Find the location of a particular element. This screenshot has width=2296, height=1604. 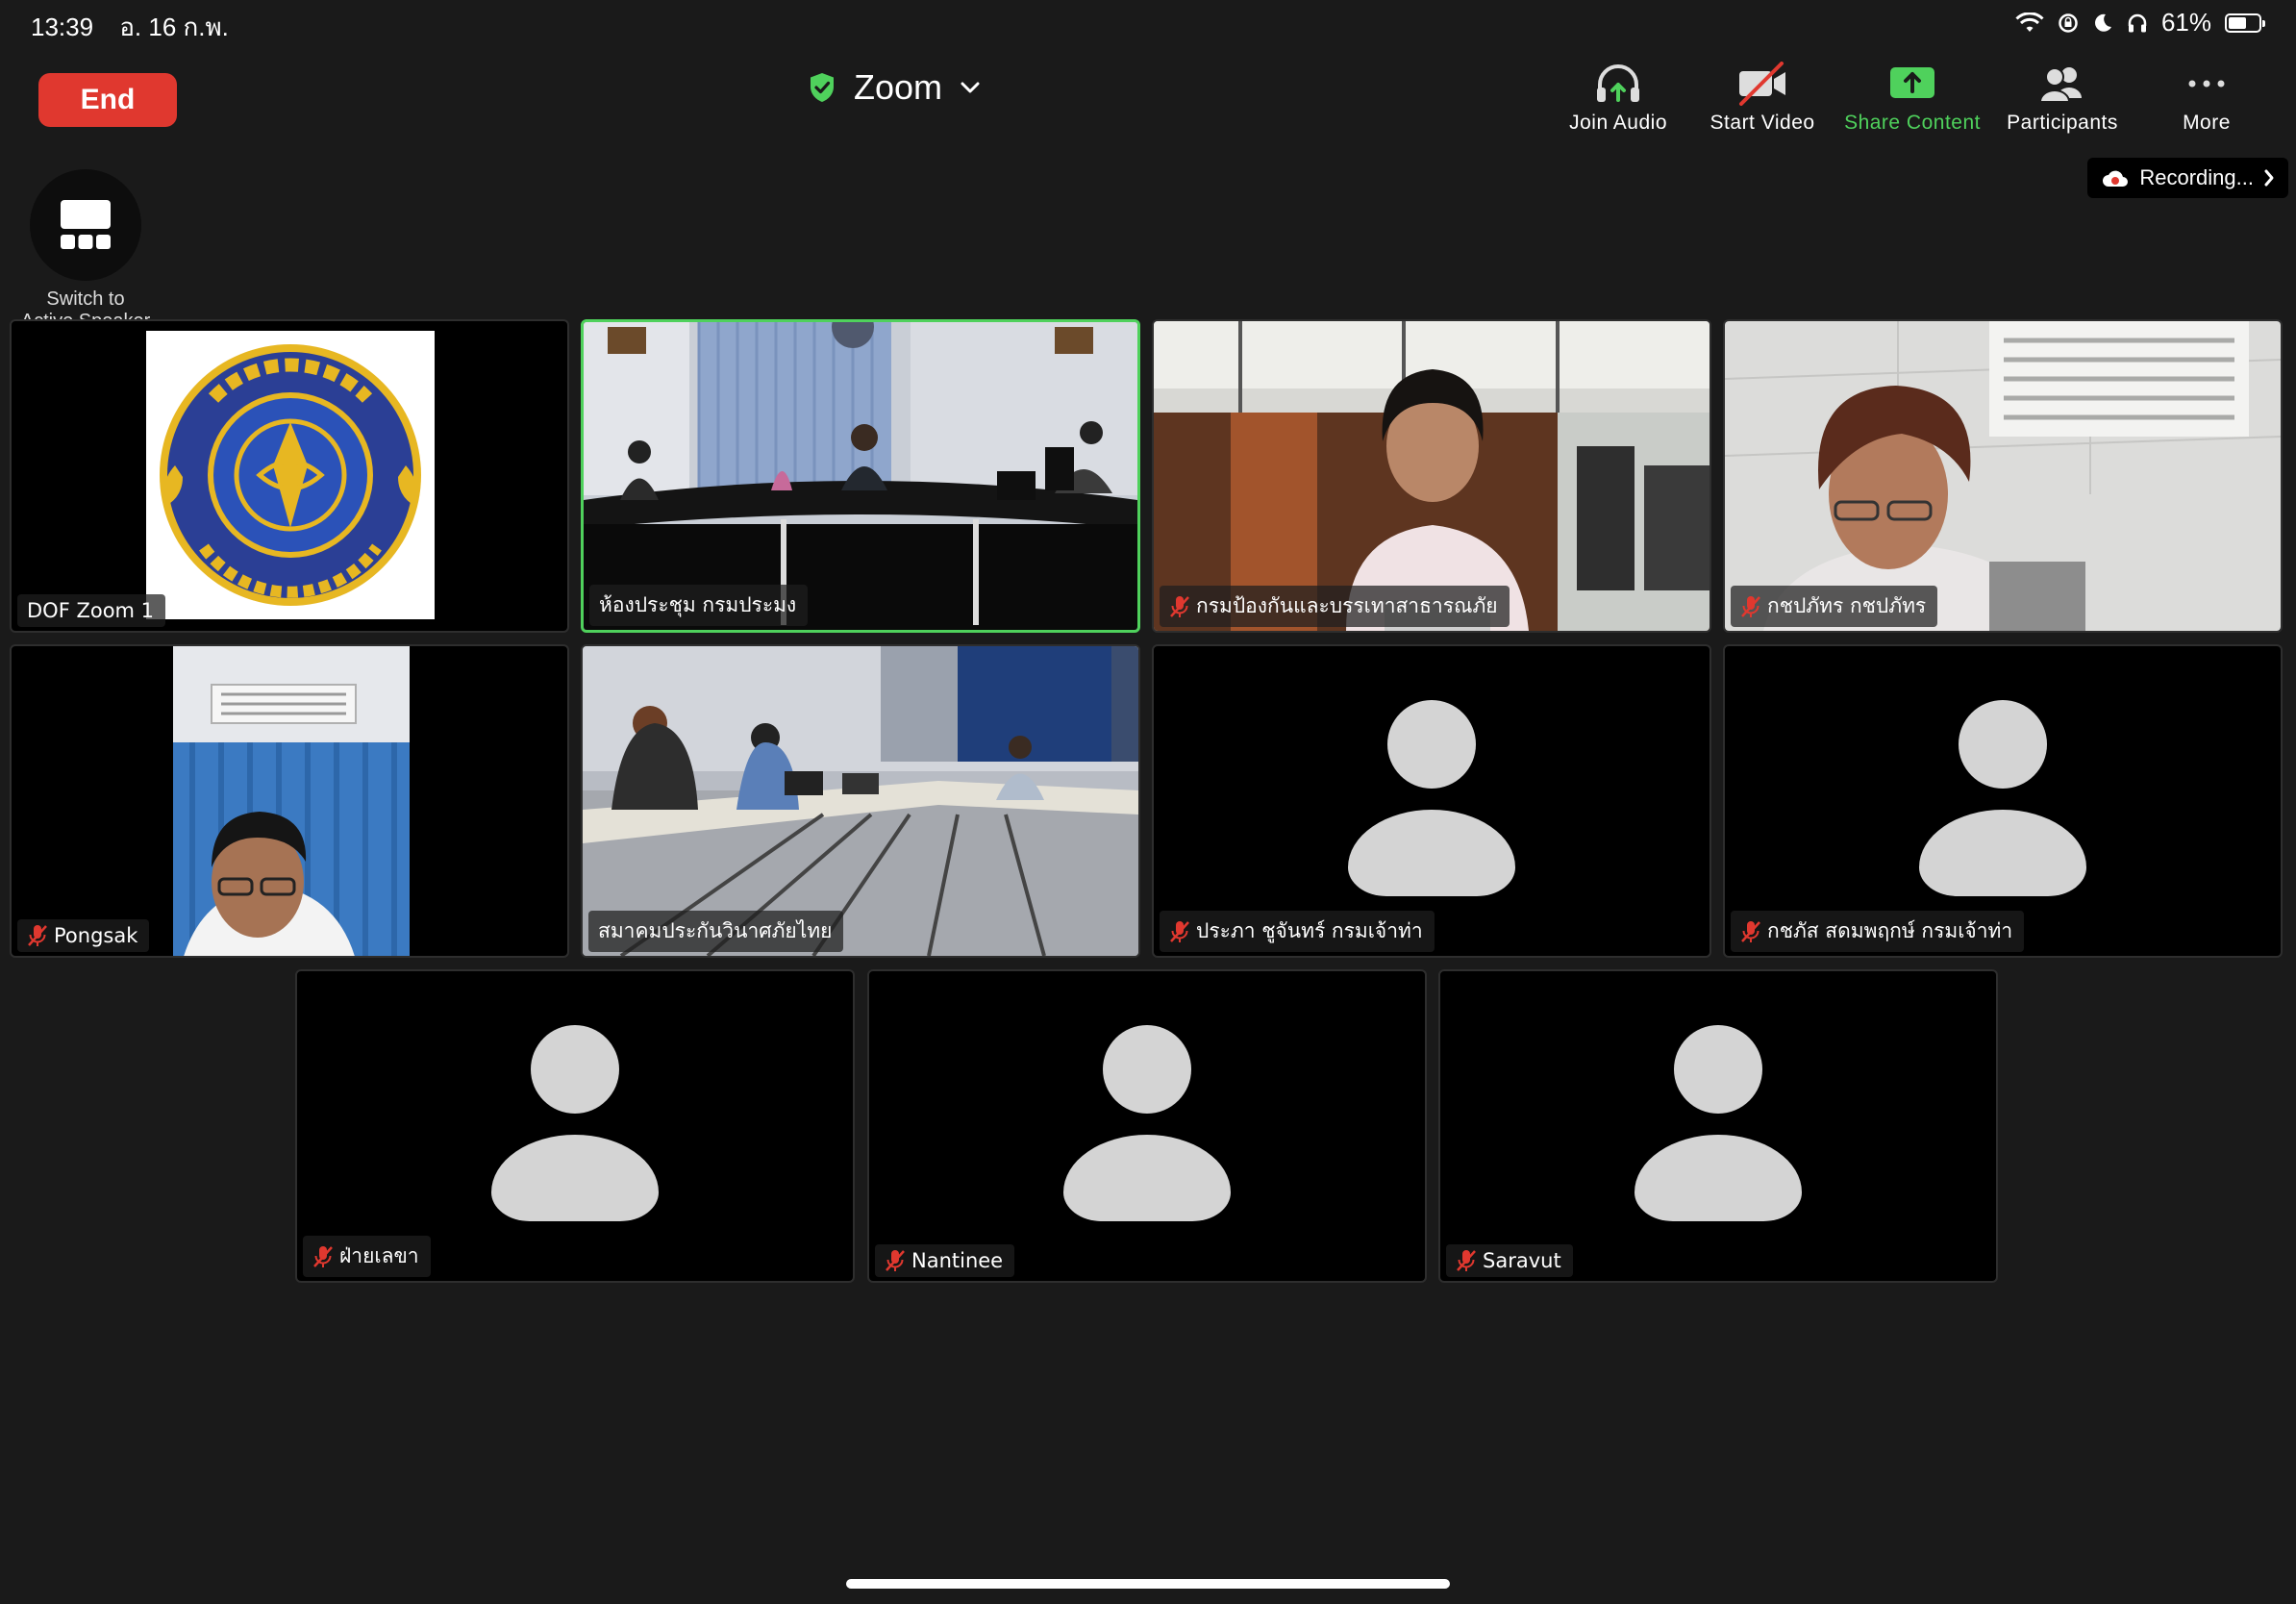

participant-name-tag: กรมป้องกันและบรรเทาสาธารณภัย is located at coordinates (1335, 606).